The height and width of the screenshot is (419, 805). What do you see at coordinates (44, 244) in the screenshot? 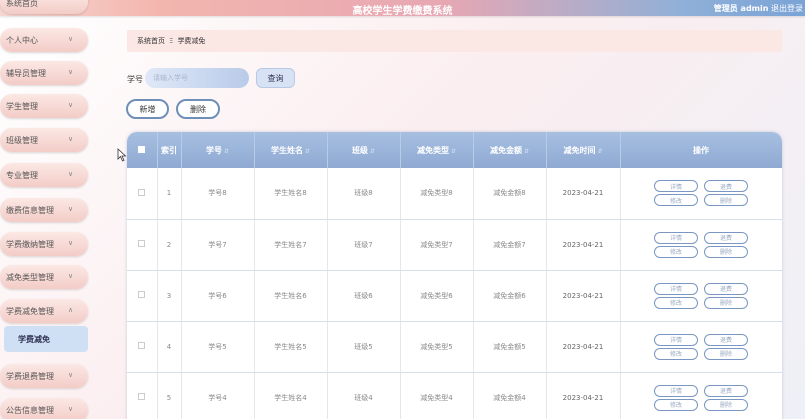
I see `sidebar-item-fee-payment: 学费缴纳管理 ∨` at bounding box center [44, 244].